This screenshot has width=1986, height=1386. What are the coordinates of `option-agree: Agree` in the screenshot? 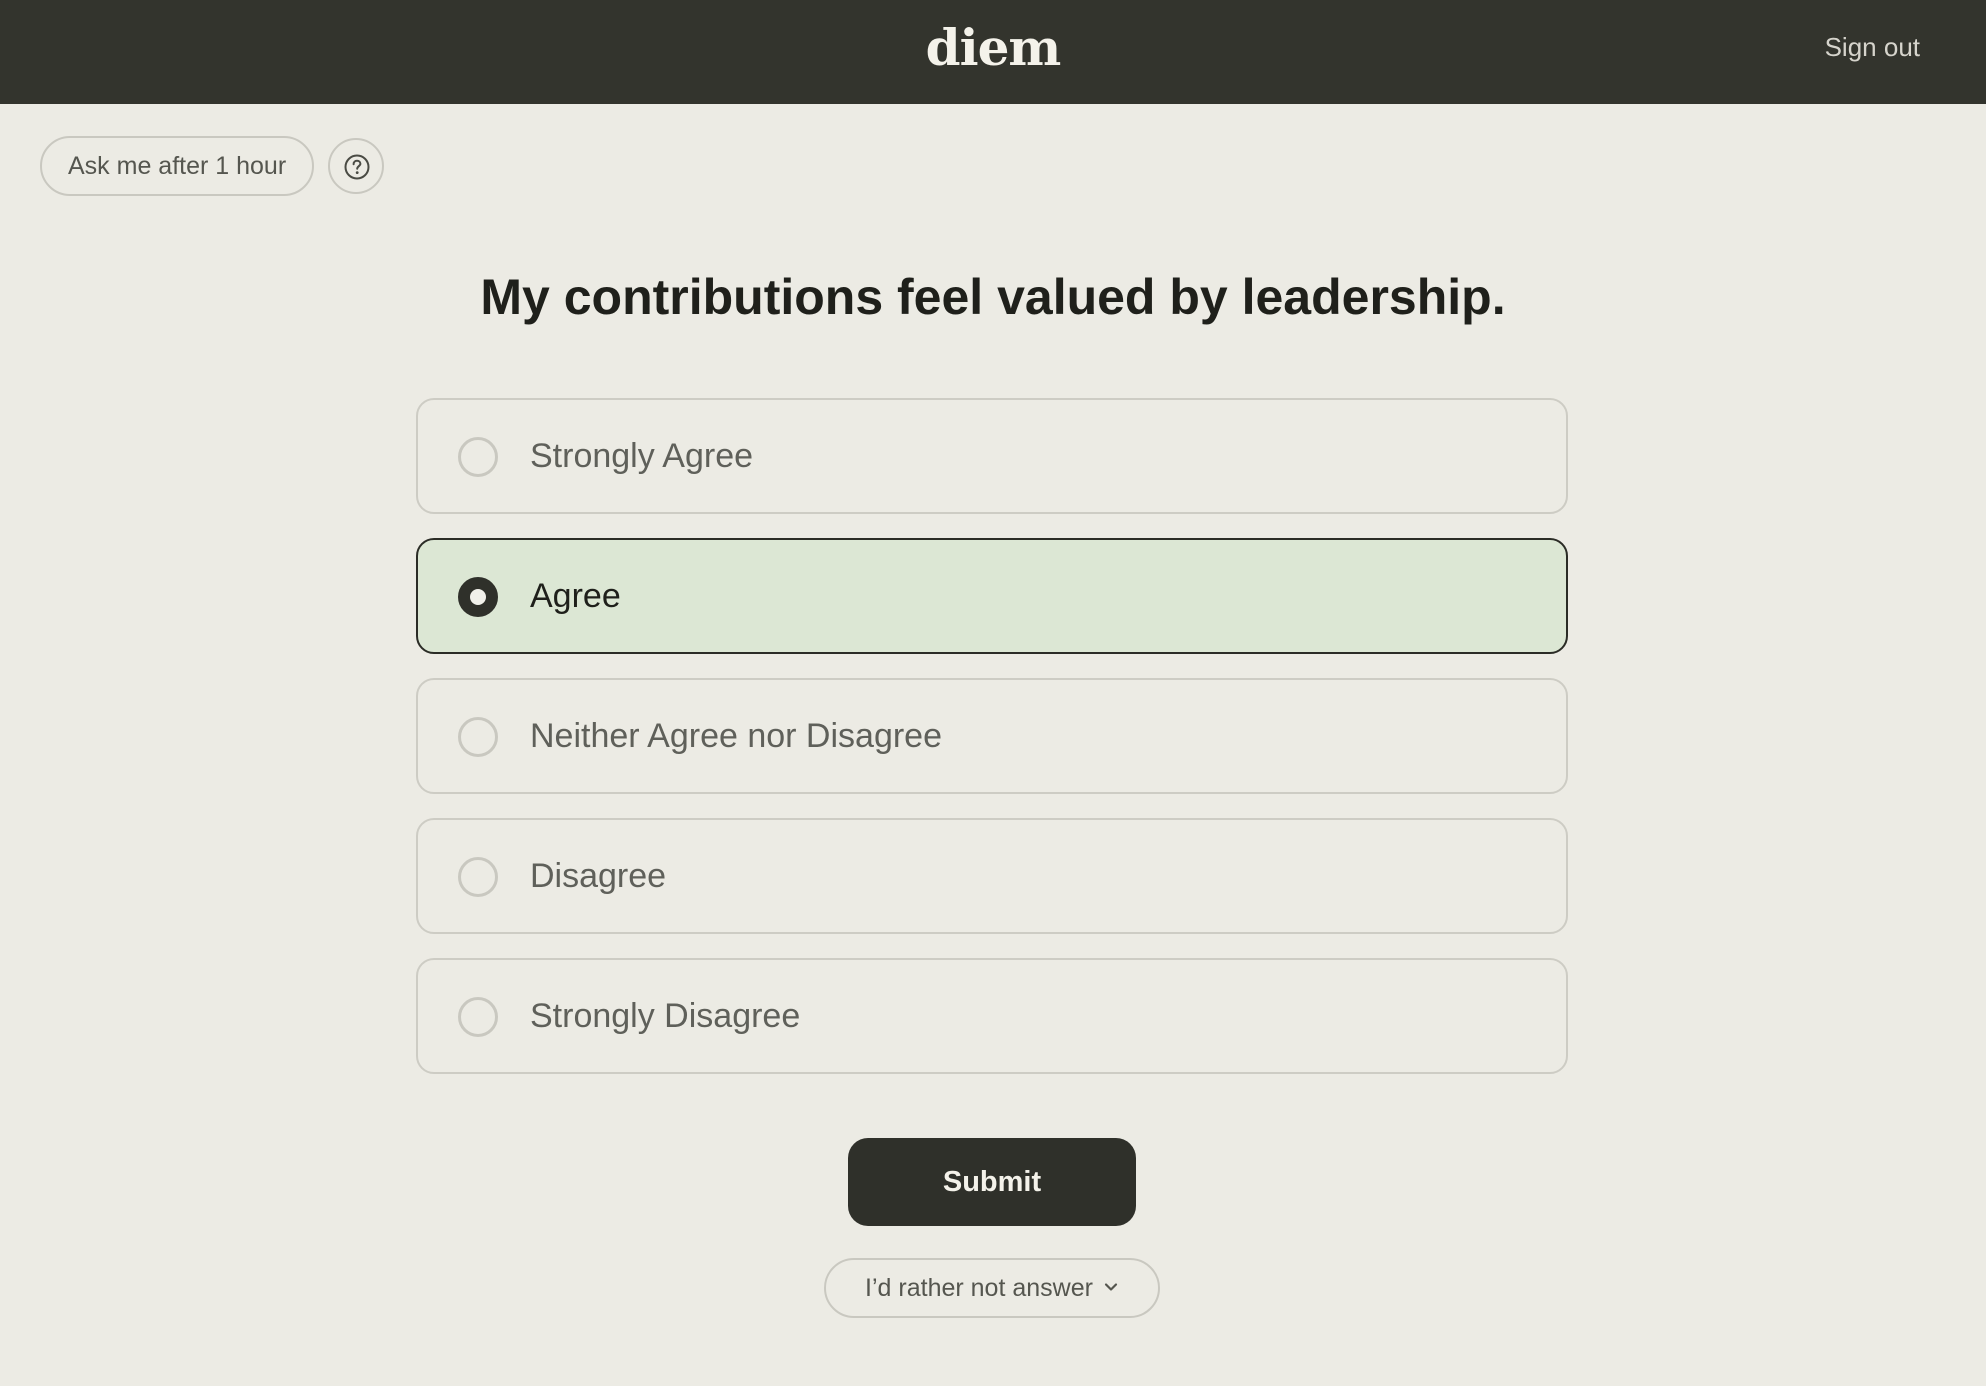 It's located at (992, 596).